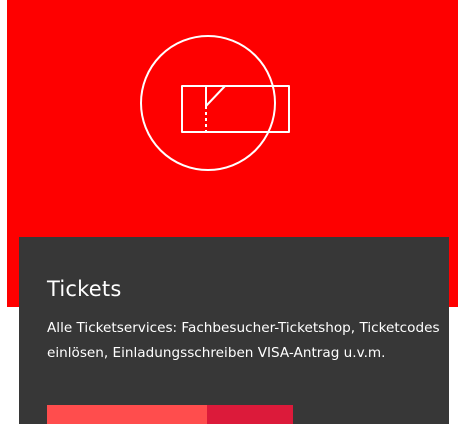  What do you see at coordinates (84, 289) in the screenshot?
I see `card-title: Tickets` at bounding box center [84, 289].